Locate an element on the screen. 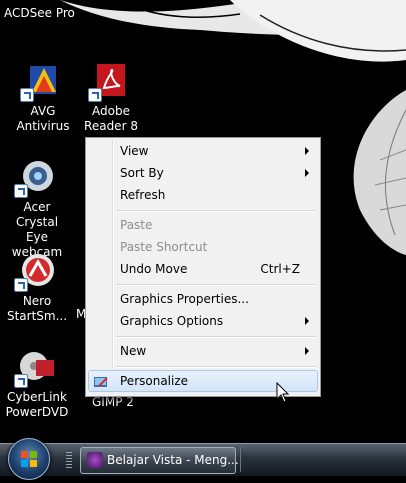 The width and height of the screenshot is (406, 483). menu-item-new: New is located at coordinates (203, 351).